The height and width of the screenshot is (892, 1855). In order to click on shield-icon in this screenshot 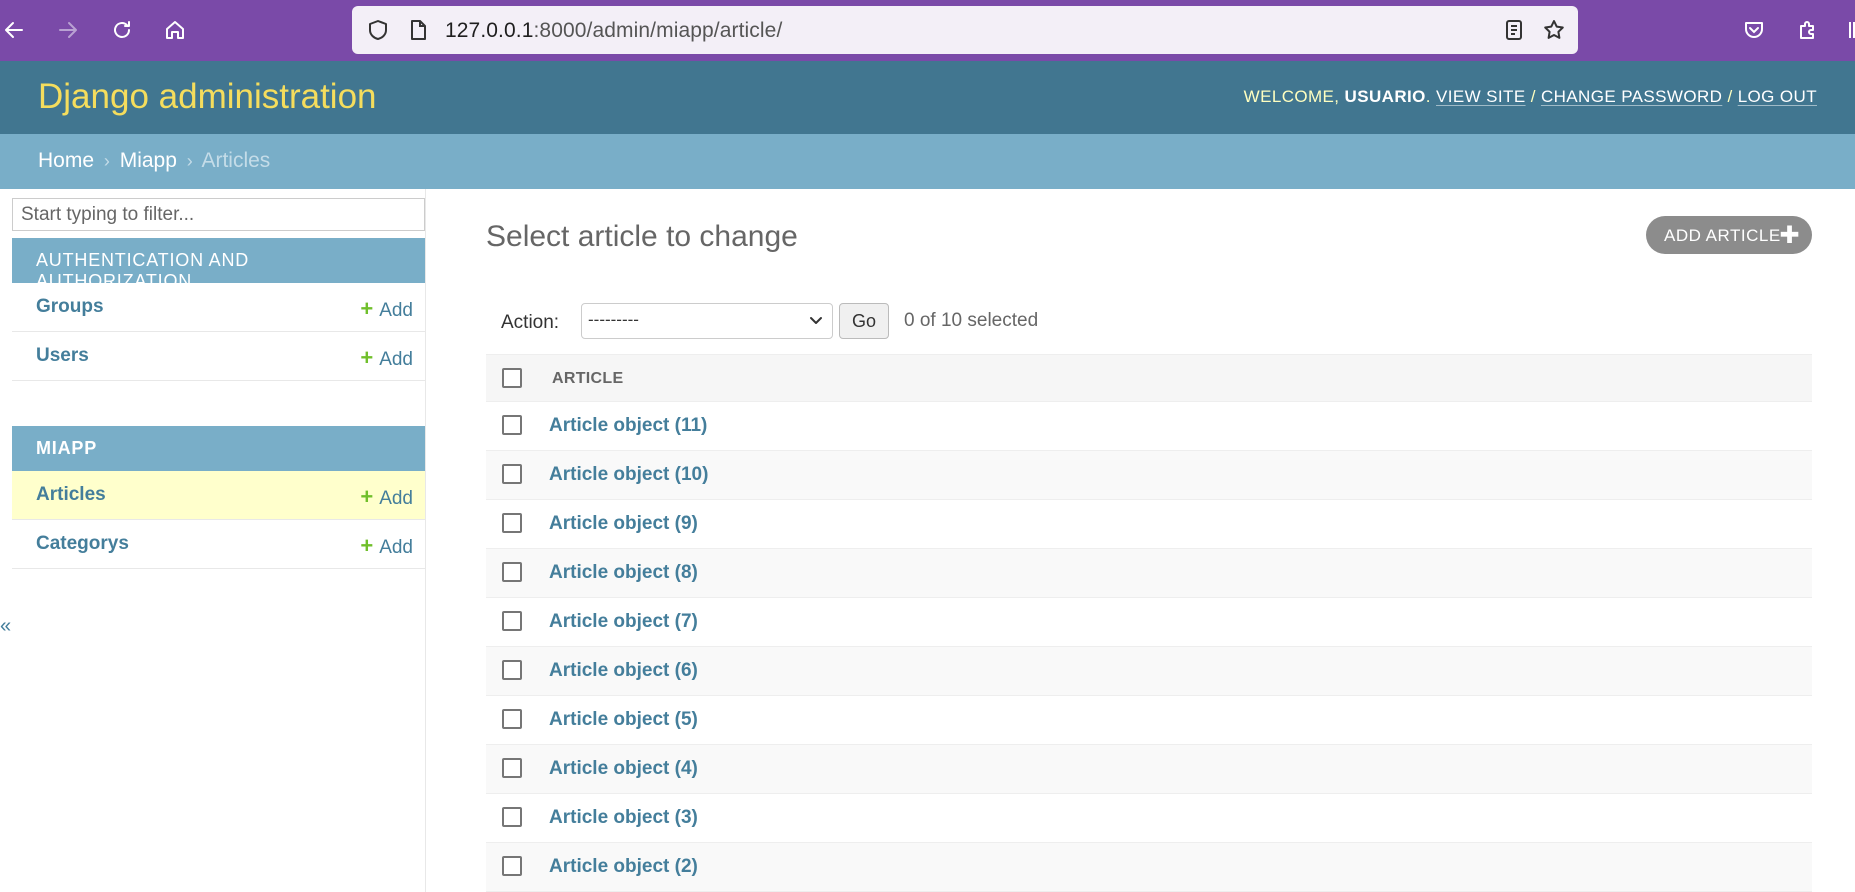, I will do `click(378, 30)`.